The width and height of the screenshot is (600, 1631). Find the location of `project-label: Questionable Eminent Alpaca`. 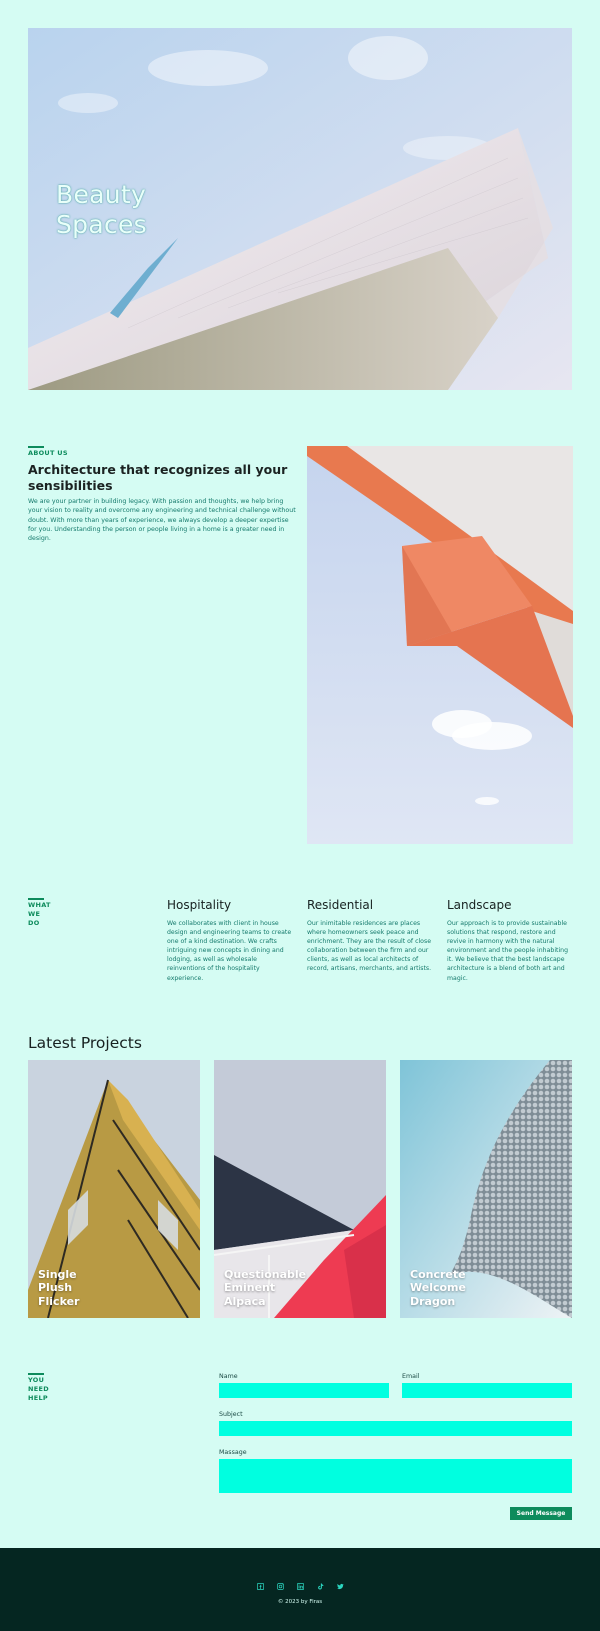

project-label: Questionable Eminent Alpaca is located at coordinates (279, 1288).